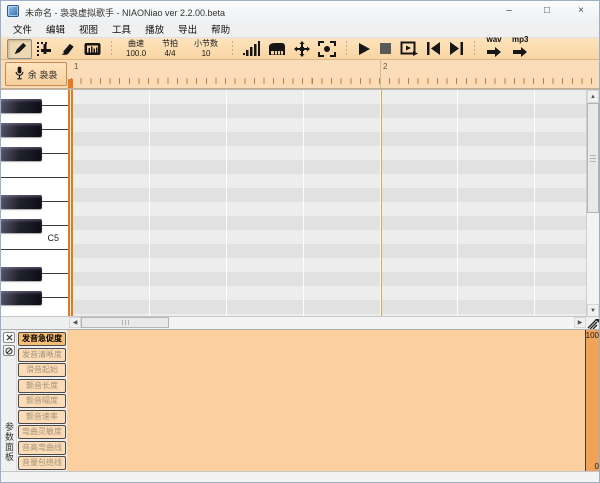 The height and width of the screenshot is (483, 600). Describe the element at coordinates (53, 238) in the screenshot. I see `c5-key-label: C5` at that location.